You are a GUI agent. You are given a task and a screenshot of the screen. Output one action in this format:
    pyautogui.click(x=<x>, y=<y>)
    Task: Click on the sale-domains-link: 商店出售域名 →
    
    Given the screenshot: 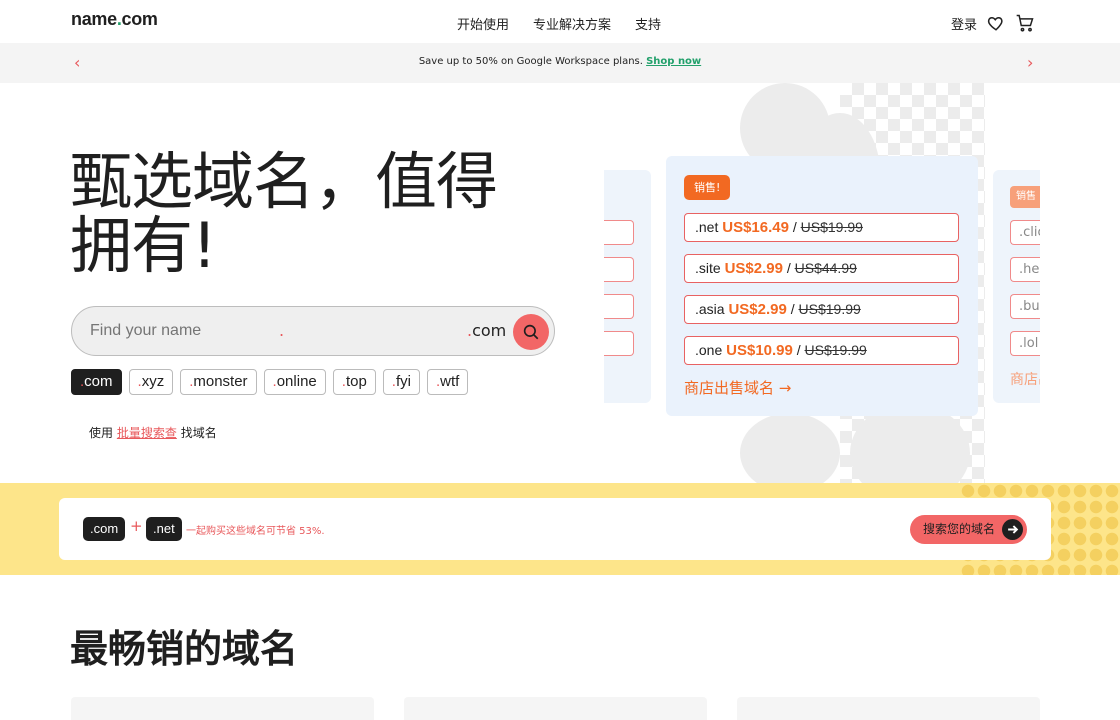 What is the action you would take?
    pyautogui.click(x=737, y=387)
    